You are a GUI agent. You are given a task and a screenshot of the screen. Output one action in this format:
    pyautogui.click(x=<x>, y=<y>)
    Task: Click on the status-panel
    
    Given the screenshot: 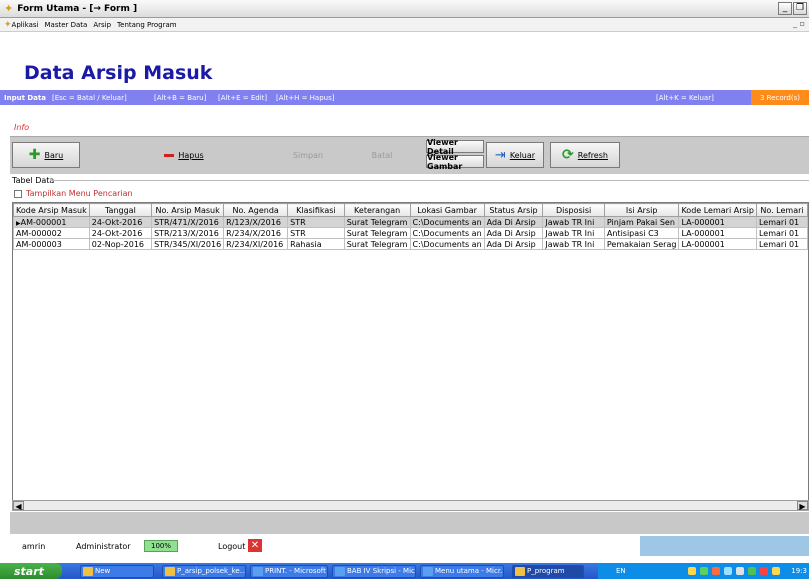 What is the action you would take?
    pyautogui.click(x=724, y=546)
    